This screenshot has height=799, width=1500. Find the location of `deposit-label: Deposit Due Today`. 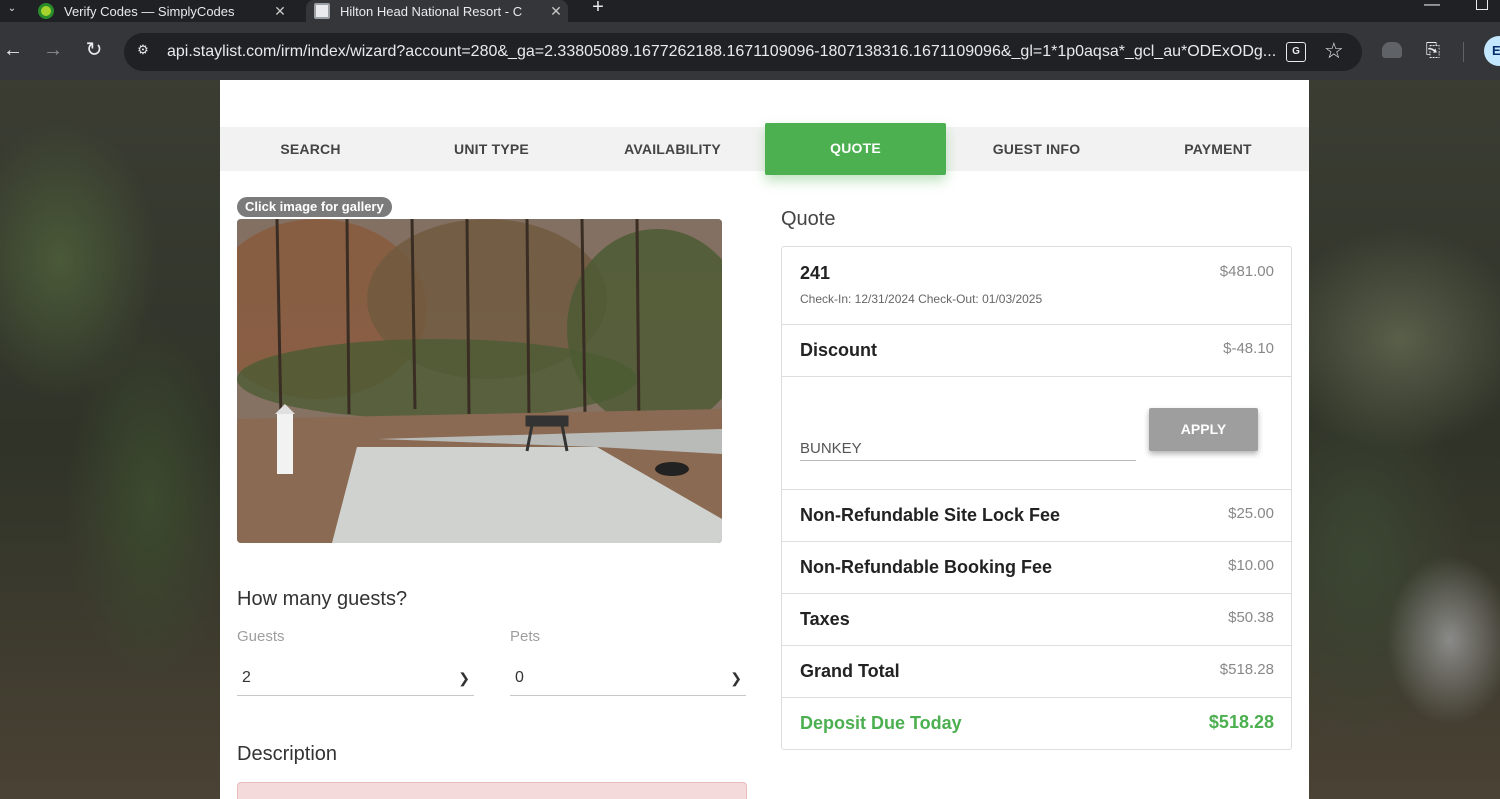

deposit-label: Deposit Due Today is located at coordinates (881, 723).